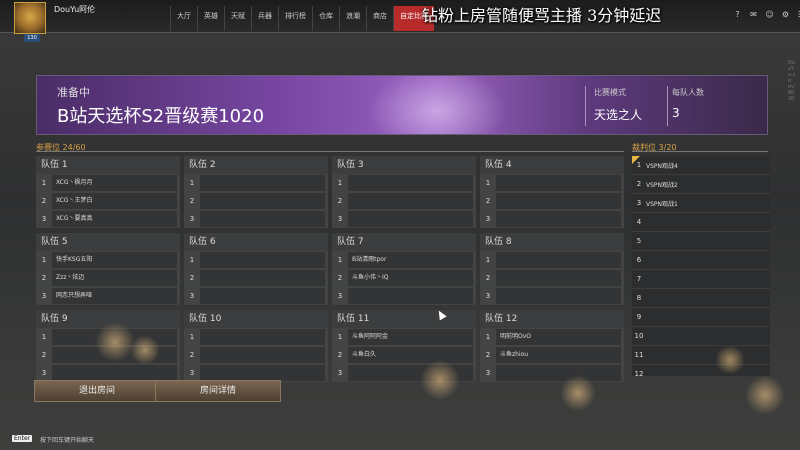 Image resolution: width=800 pixels, height=450 pixels. I want to click on team-slot: 1 B站清雨tpor, so click(404, 260).